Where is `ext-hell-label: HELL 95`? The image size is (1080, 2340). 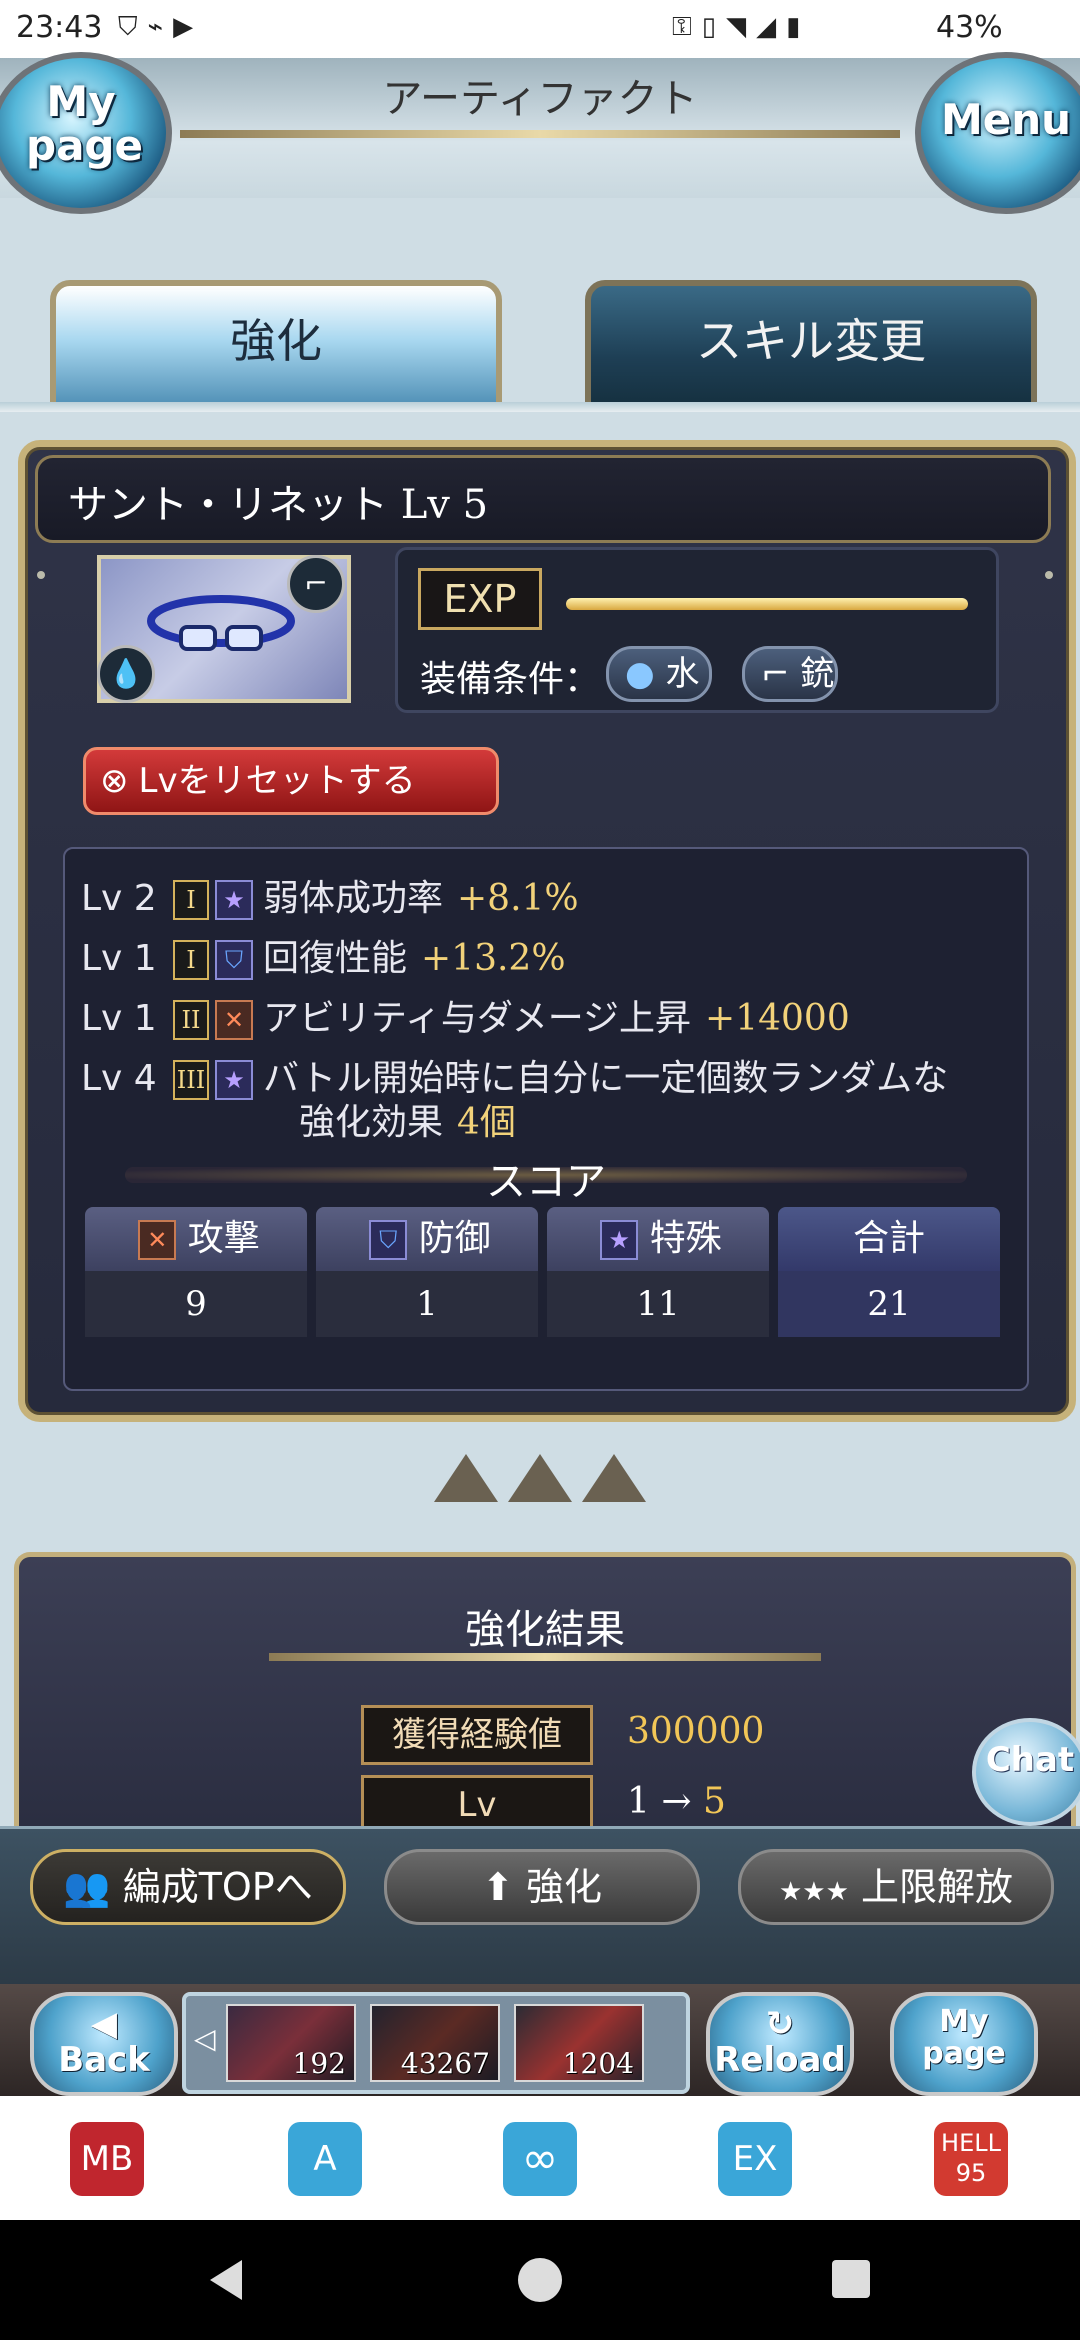 ext-hell-label: HELL 95 is located at coordinates (971, 2158).